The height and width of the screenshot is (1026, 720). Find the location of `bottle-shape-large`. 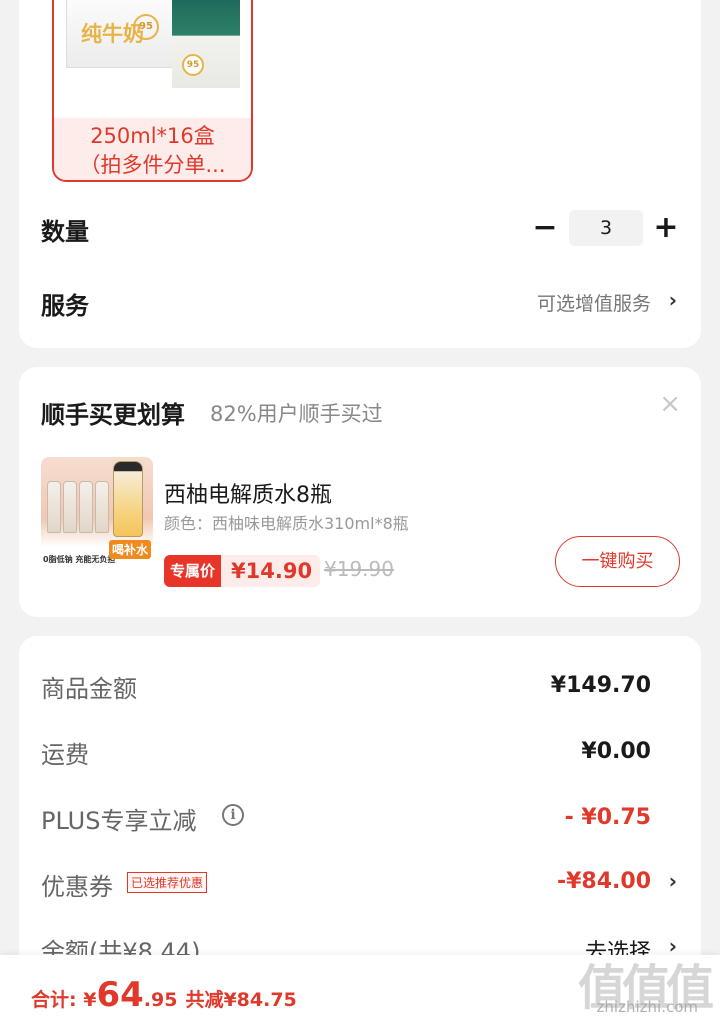

bottle-shape-large is located at coordinates (128, 499).